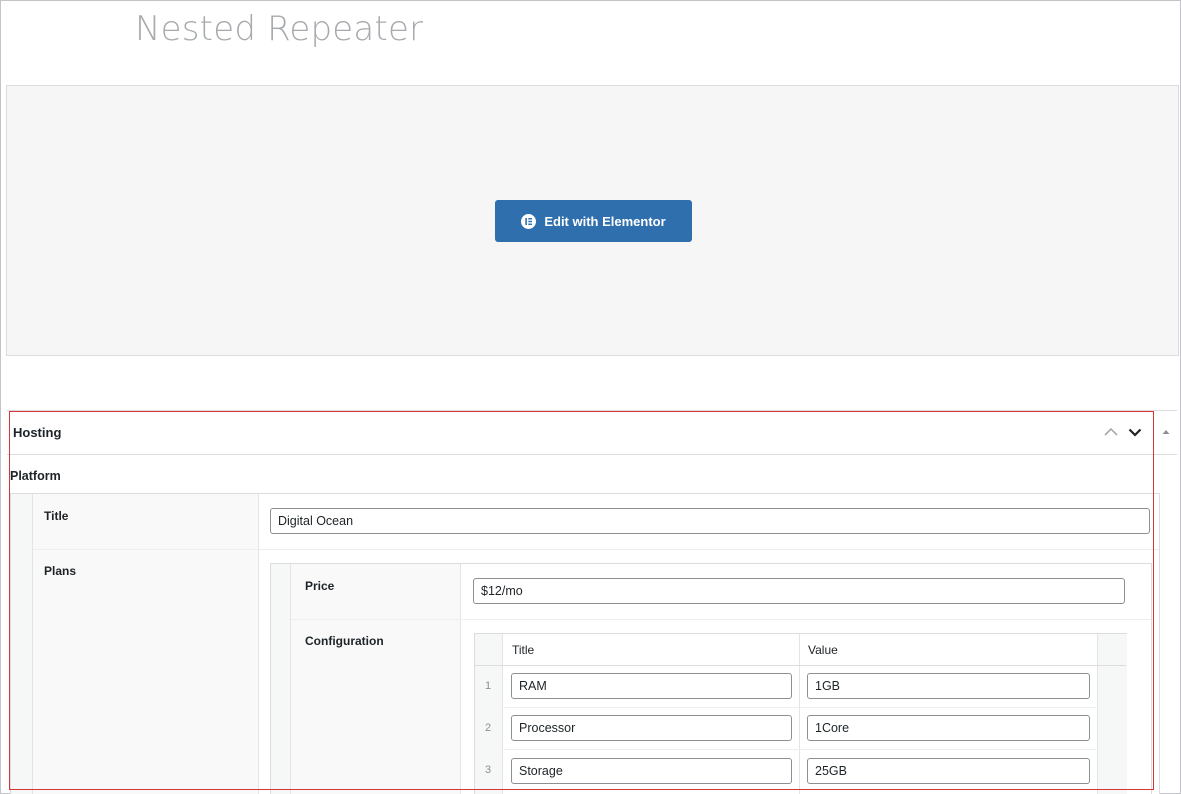  I want to click on table-header: Title Value, so click(801, 650).